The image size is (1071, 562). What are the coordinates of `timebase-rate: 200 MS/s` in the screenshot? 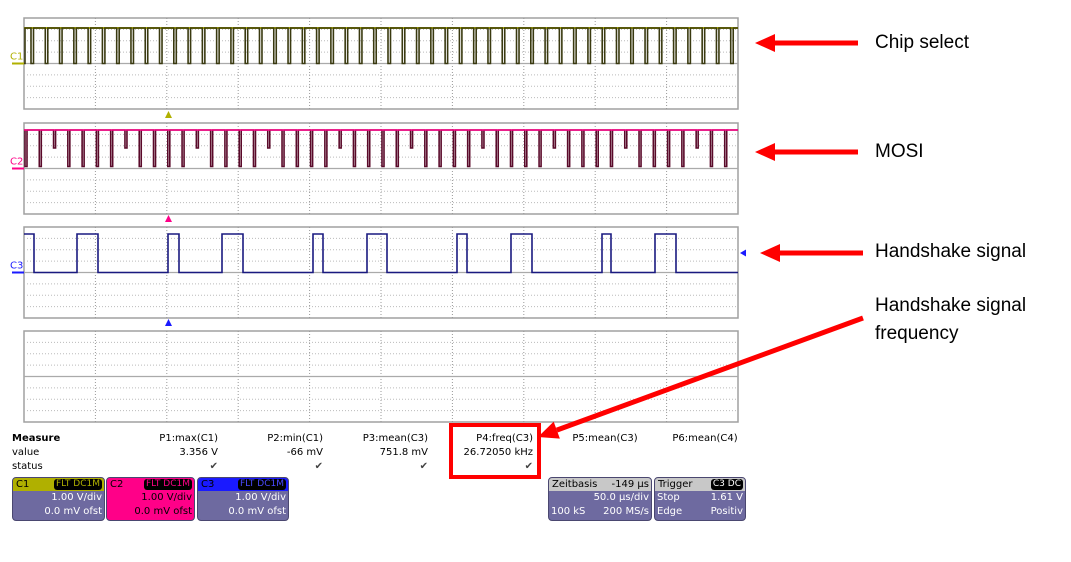 It's located at (626, 511).